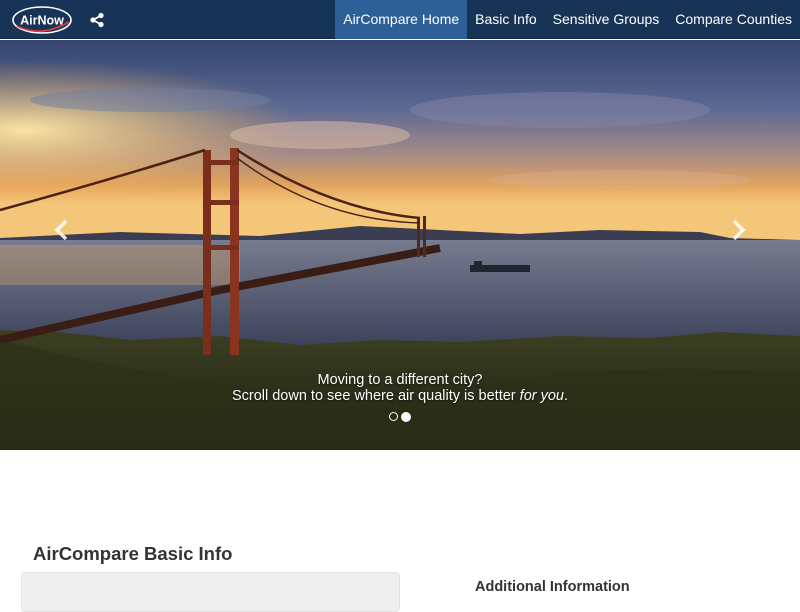 The height and width of the screenshot is (612, 800). Describe the element at coordinates (210, 592) in the screenshot. I see `basic-info-panel` at that location.